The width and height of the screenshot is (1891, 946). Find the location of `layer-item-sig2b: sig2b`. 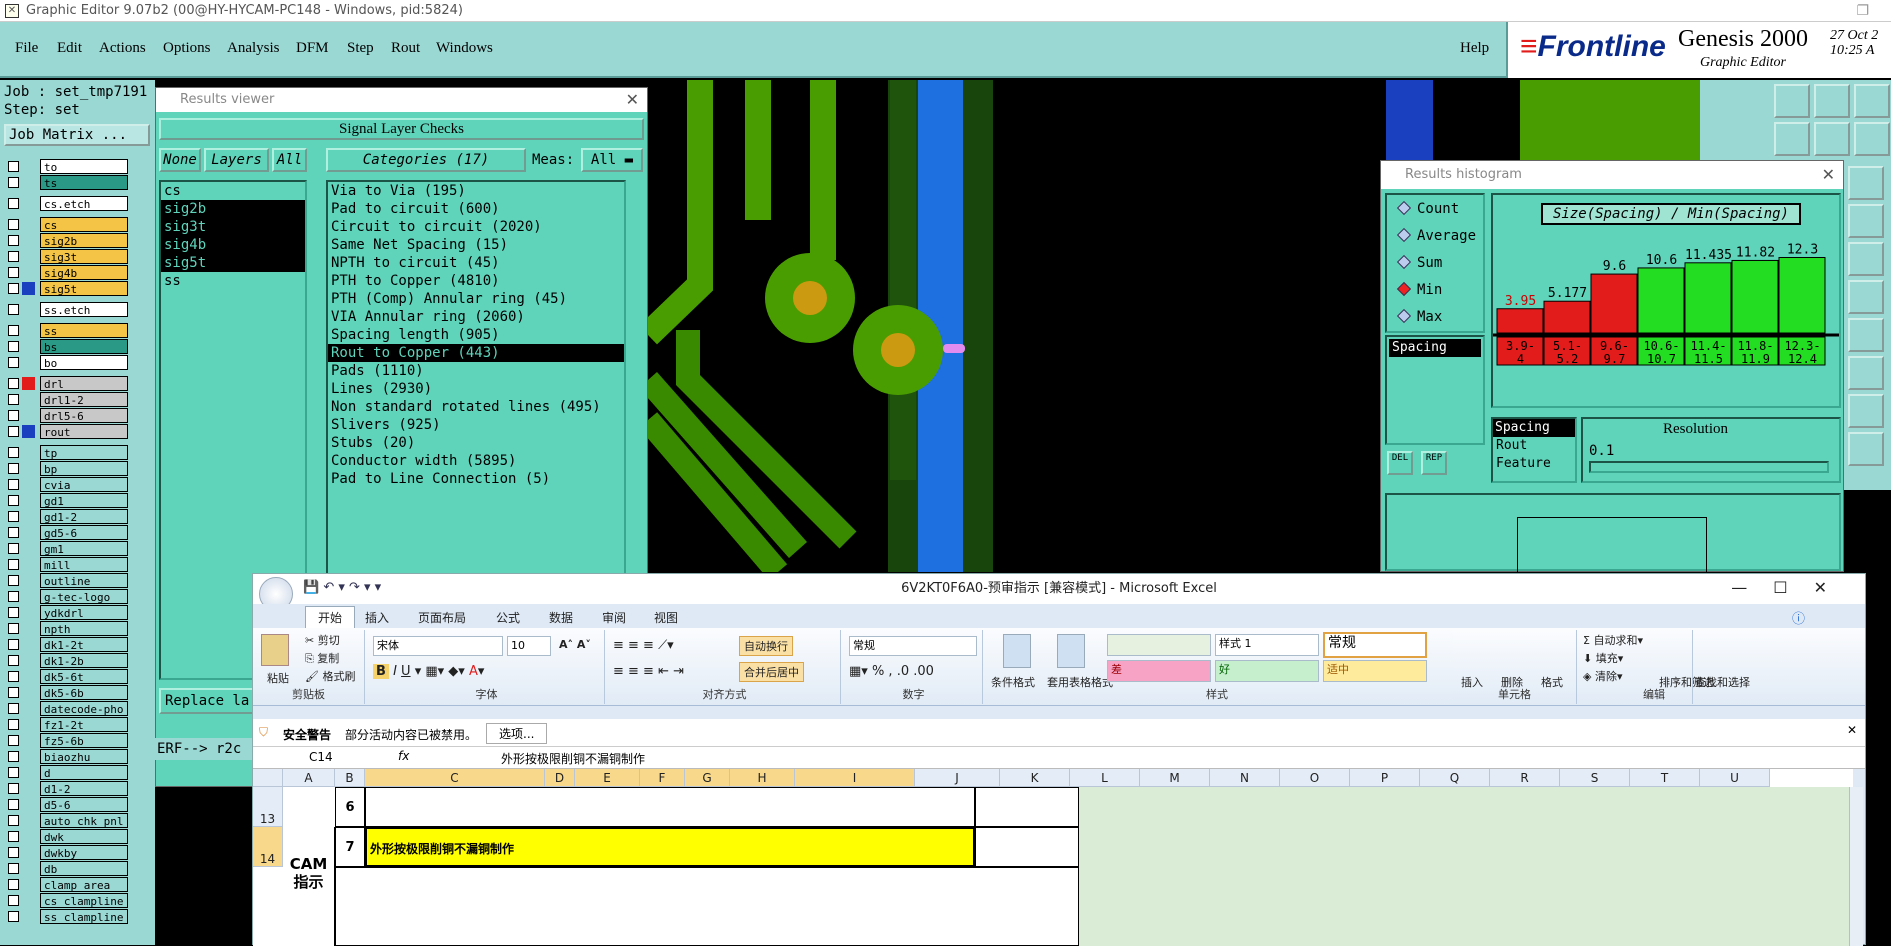

layer-item-sig2b: sig2b is located at coordinates (67, 240).